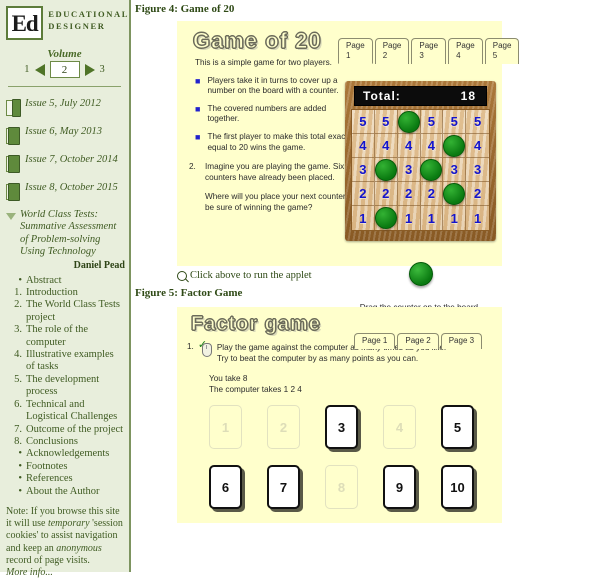 The width and height of the screenshot is (600, 579). I want to click on run-applet-link: Click above to run the applet, so click(388, 275).